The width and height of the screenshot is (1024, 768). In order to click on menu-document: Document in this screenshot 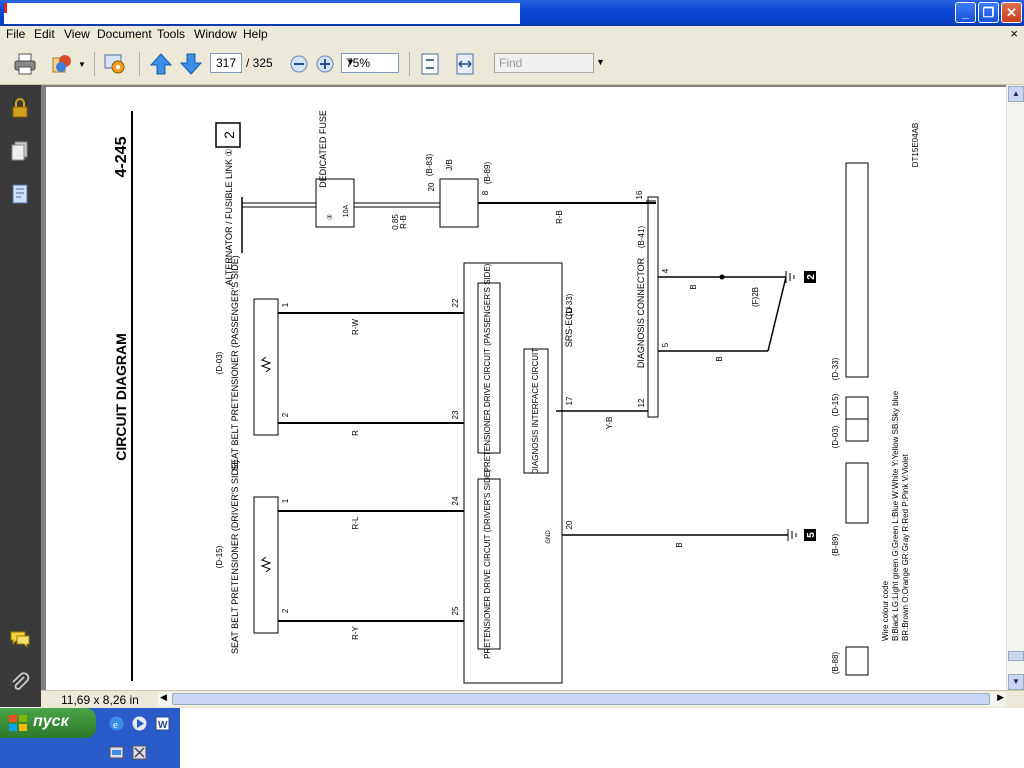, I will do `click(124, 34)`.